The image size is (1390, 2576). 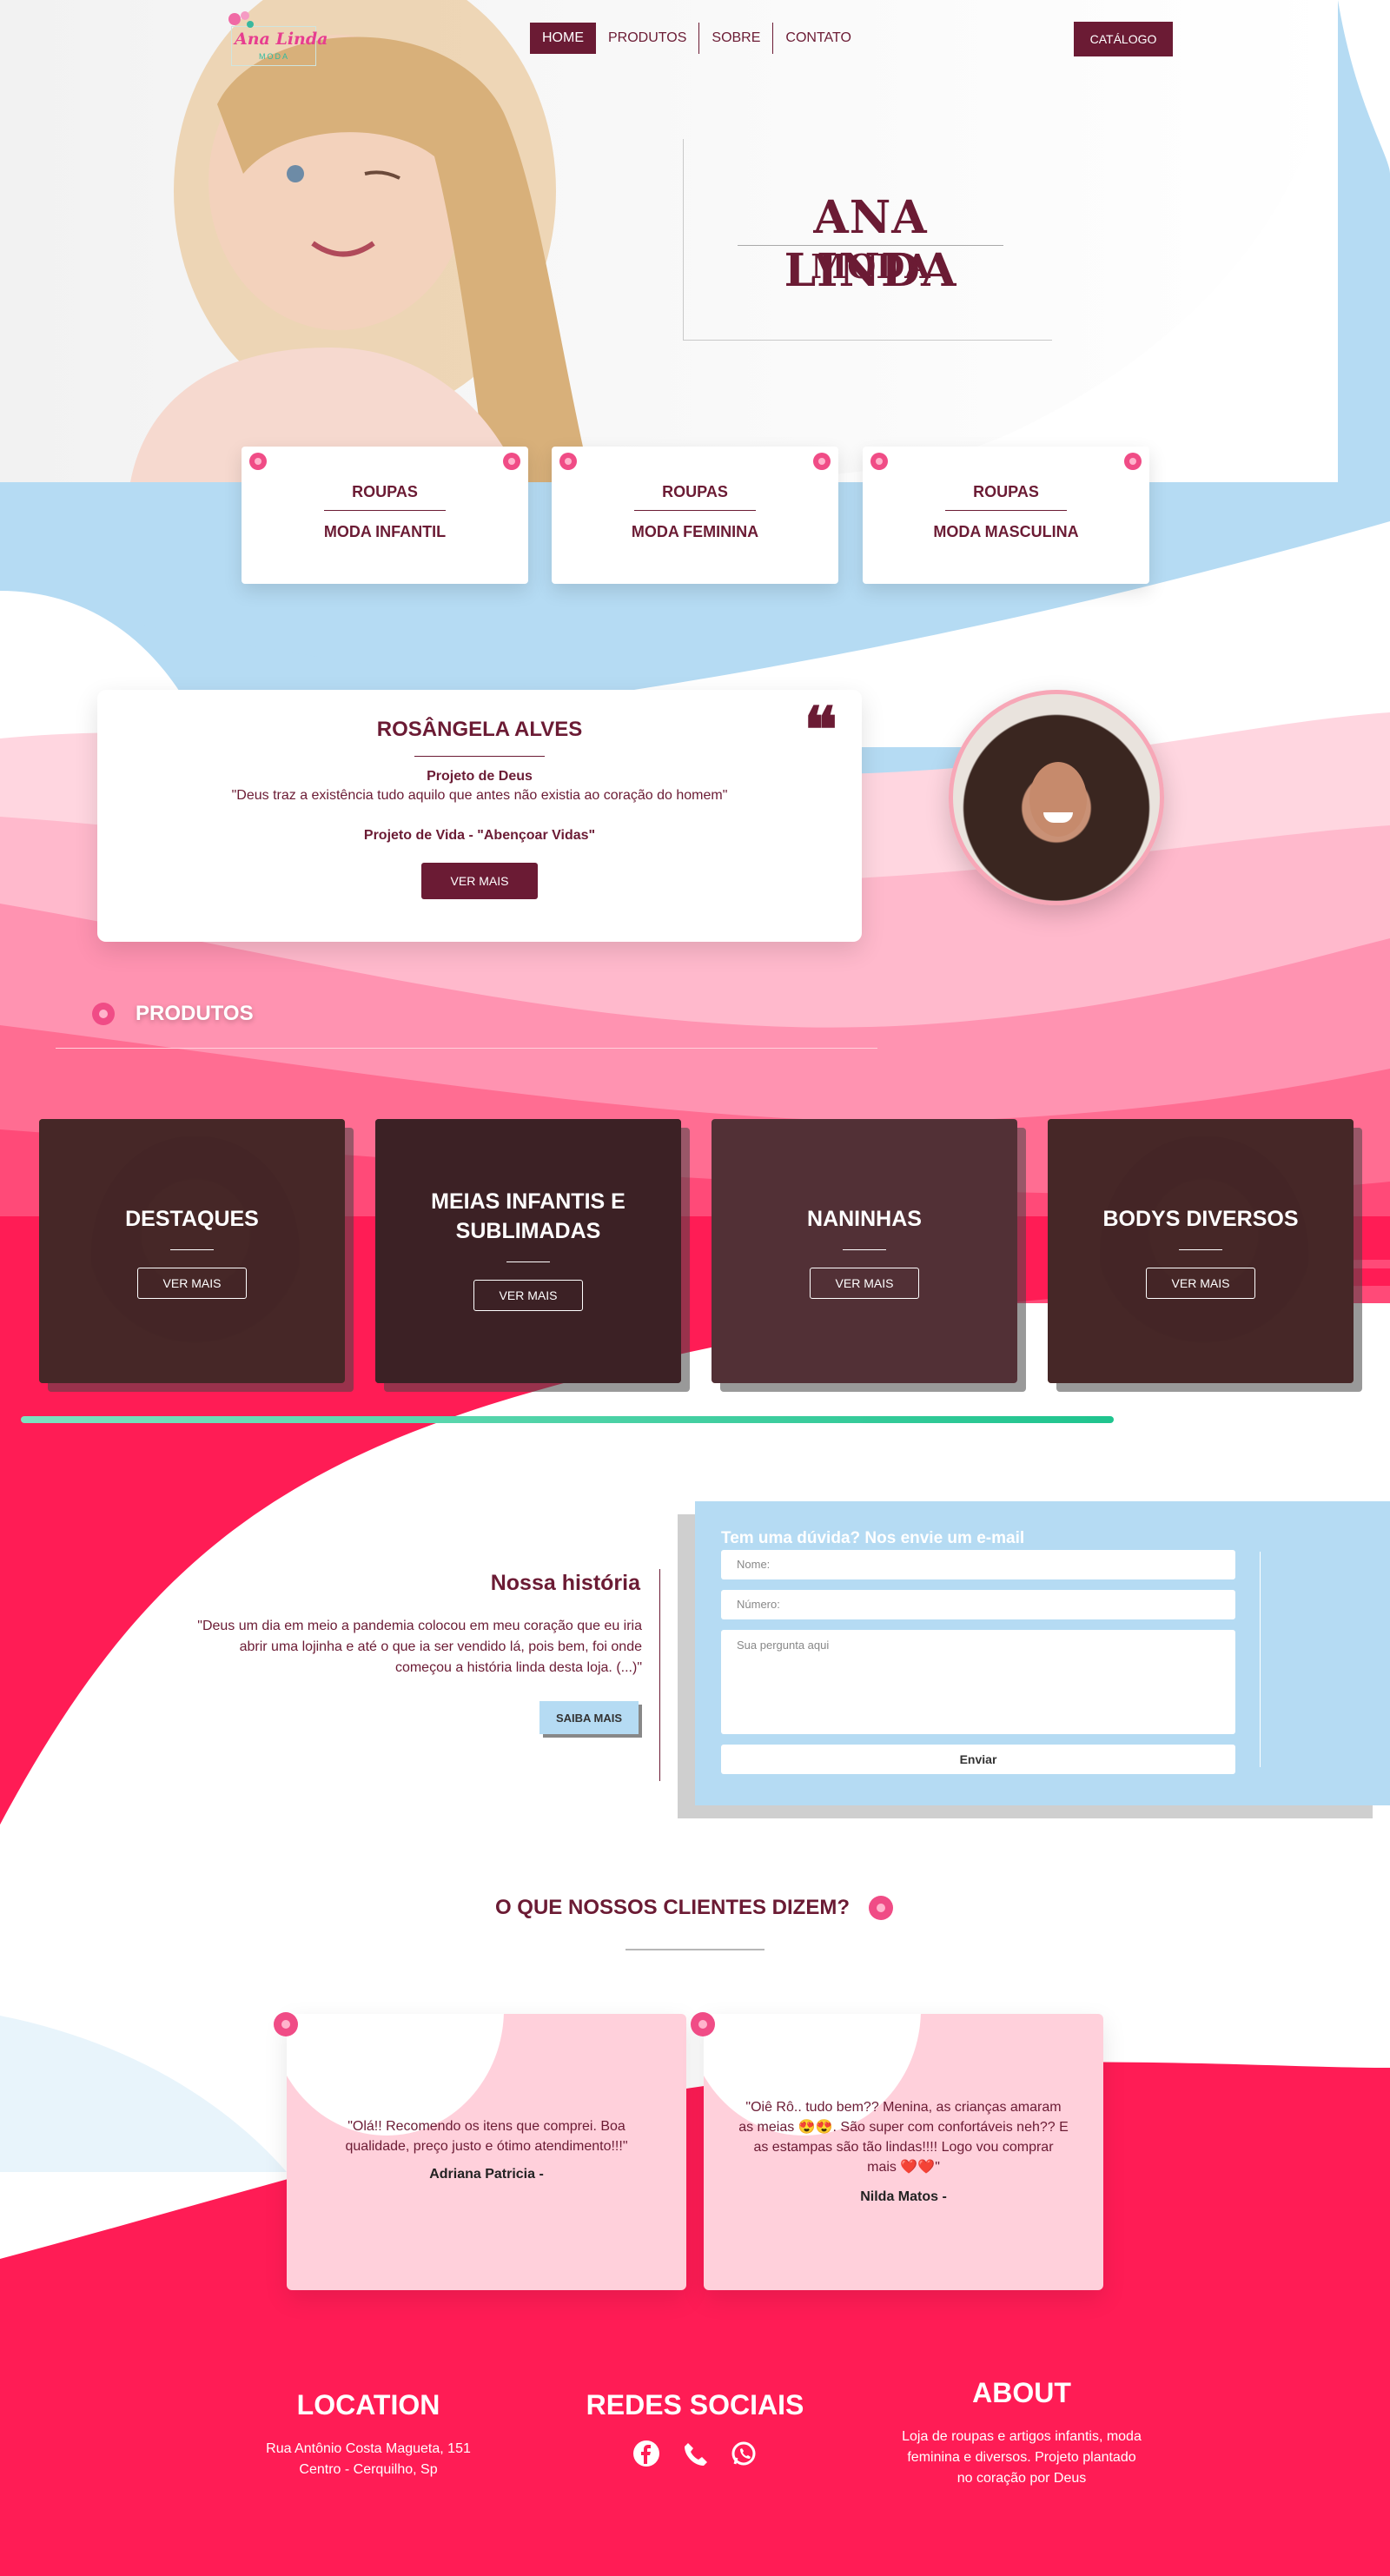 I want to click on category-name: MODA INFANTIL, so click(x=385, y=531).